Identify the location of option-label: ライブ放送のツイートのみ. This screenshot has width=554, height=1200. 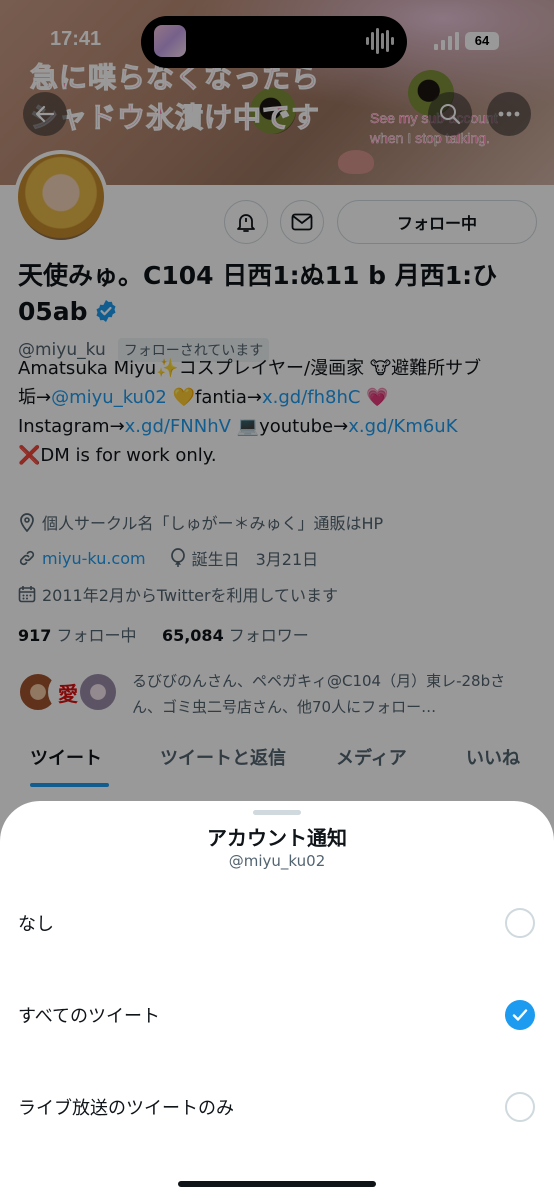
(126, 1108).